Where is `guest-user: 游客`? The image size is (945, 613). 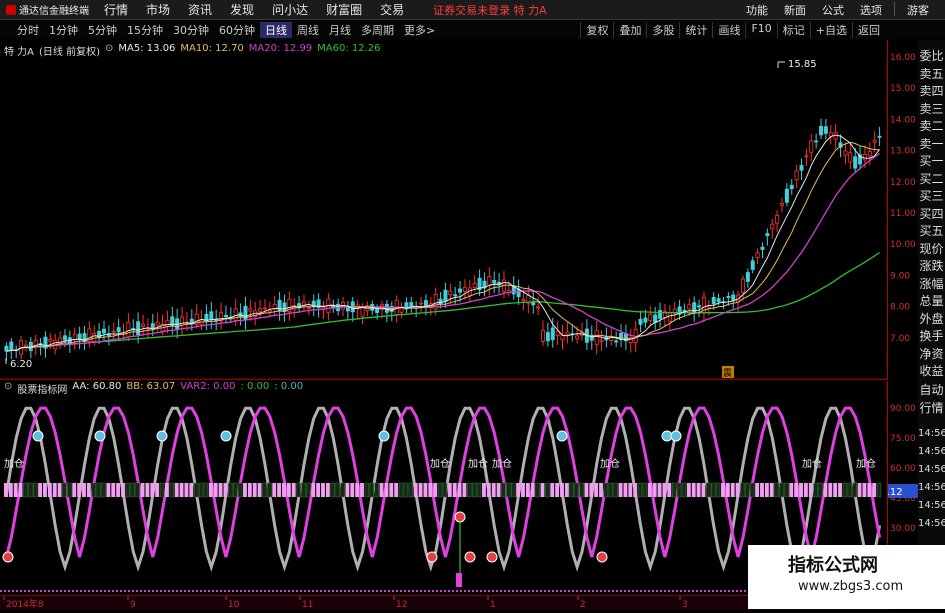
guest-user: 游客 is located at coordinates (918, 10).